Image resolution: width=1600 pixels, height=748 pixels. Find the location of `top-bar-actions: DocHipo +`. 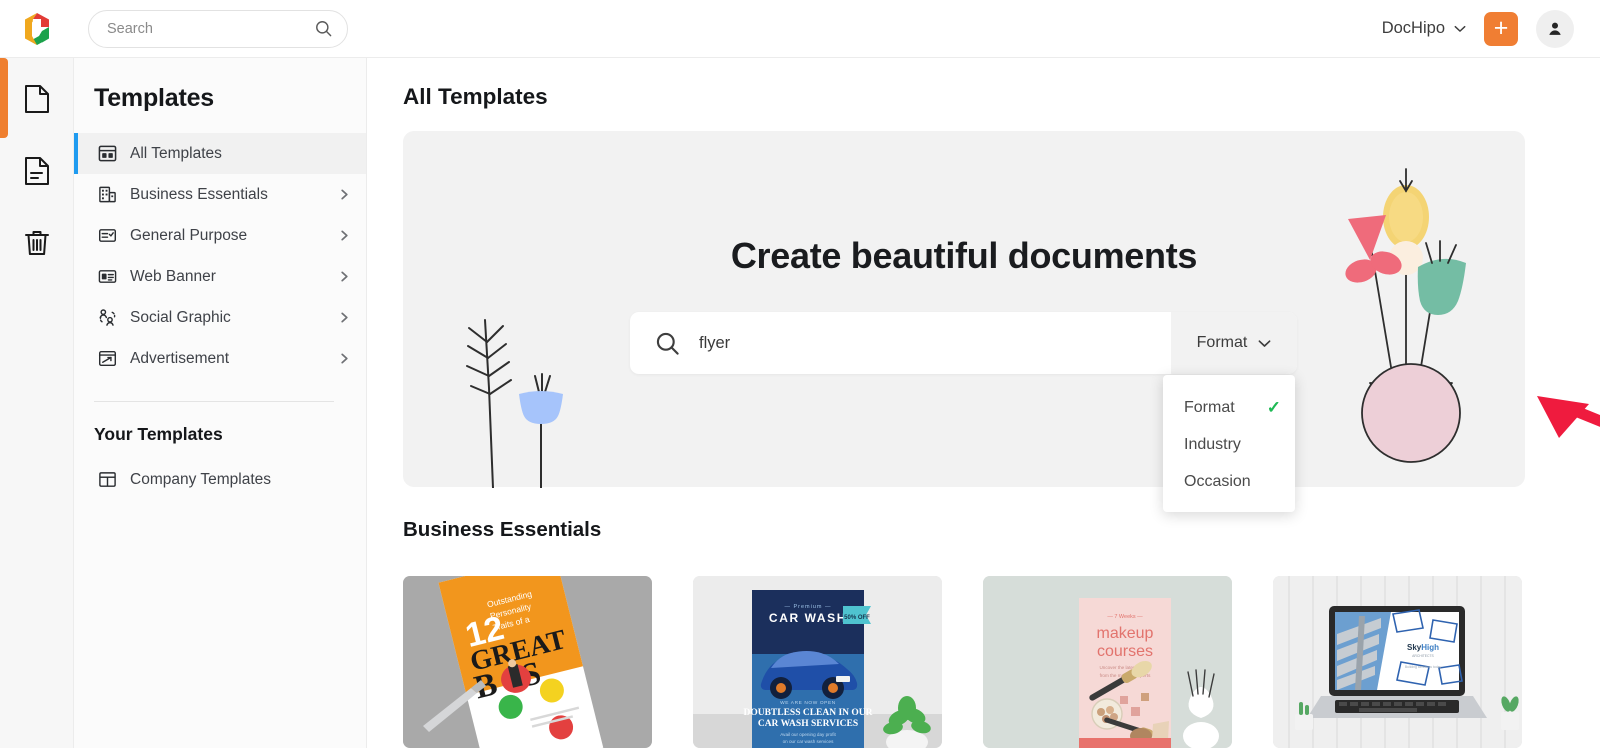

top-bar-actions: DocHipo + is located at coordinates (1491, 28).